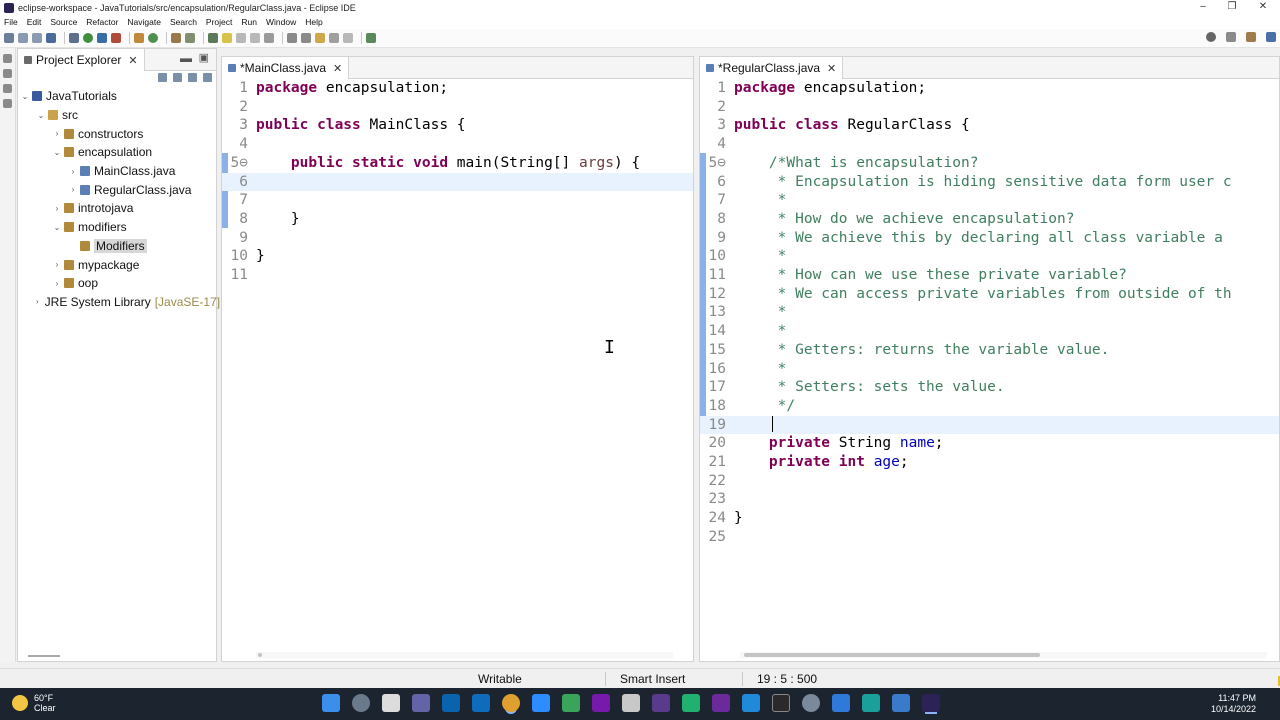 Image resolution: width=1280 pixels, height=720 pixels. I want to click on menu-refactor: Refactor, so click(102, 22).